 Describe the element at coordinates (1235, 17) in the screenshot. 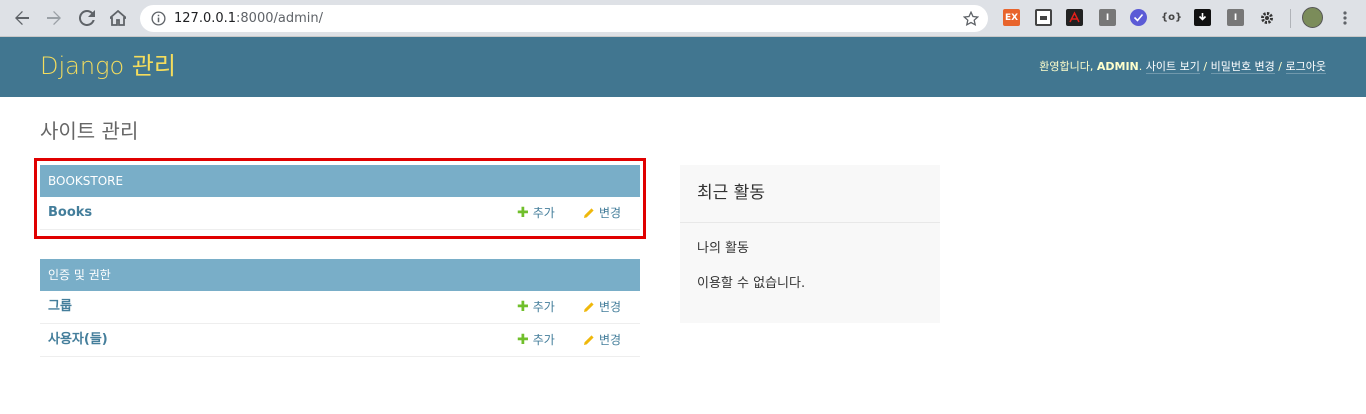

I see `tab2-extension-icon: I` at that location.